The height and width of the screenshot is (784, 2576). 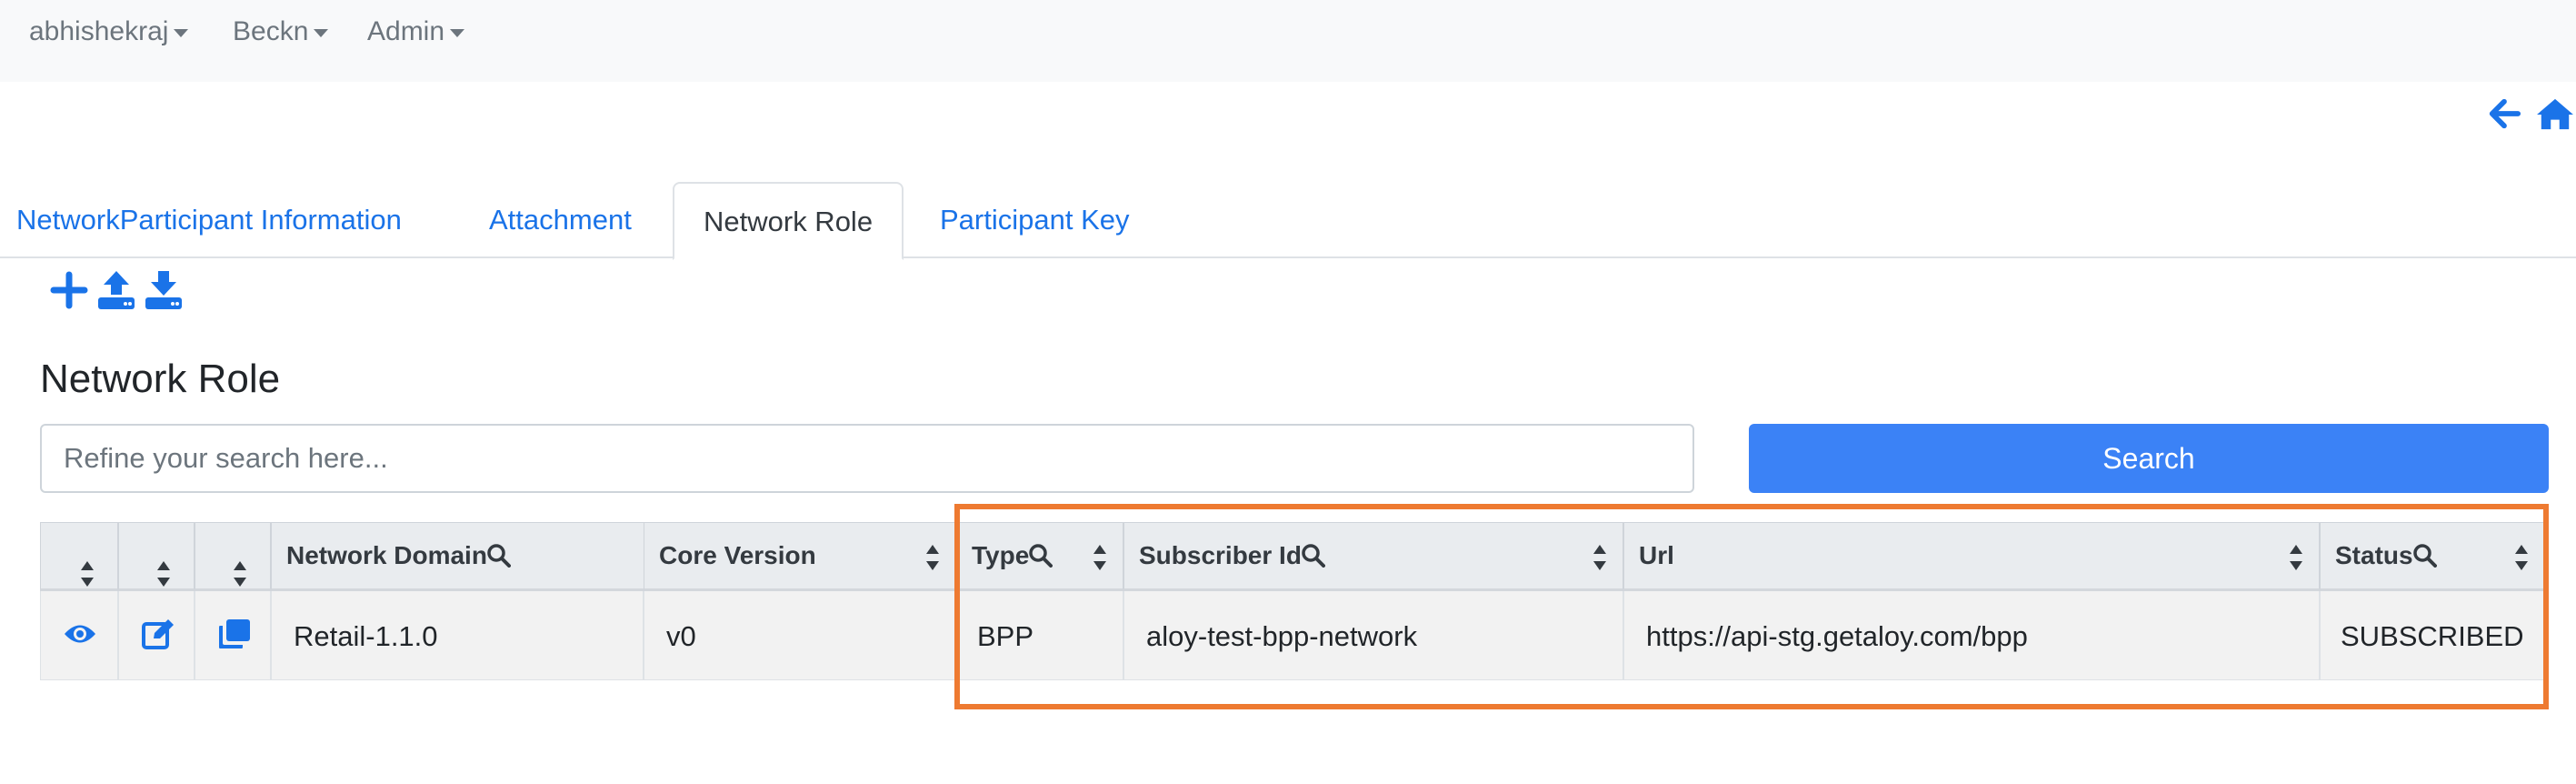 I want to click on column-header-view, so click(x=79, y=556).